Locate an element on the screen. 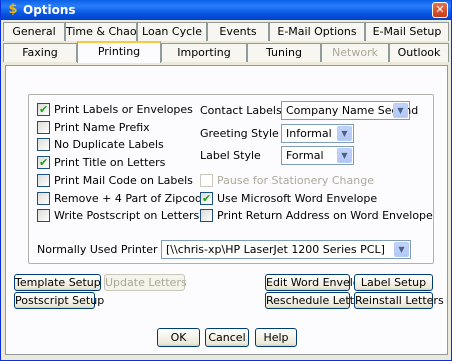 This screenshot has height=361, width=452. tab-printing: Printing is located at coordinates (119, 52).